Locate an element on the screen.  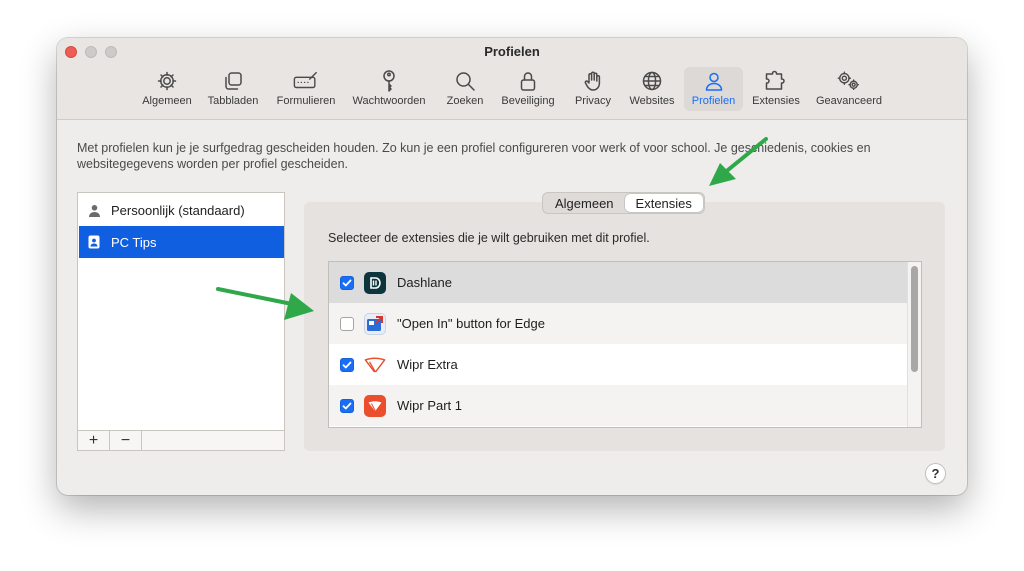
extensions-scrollbar is located at coordinates (914, 344).